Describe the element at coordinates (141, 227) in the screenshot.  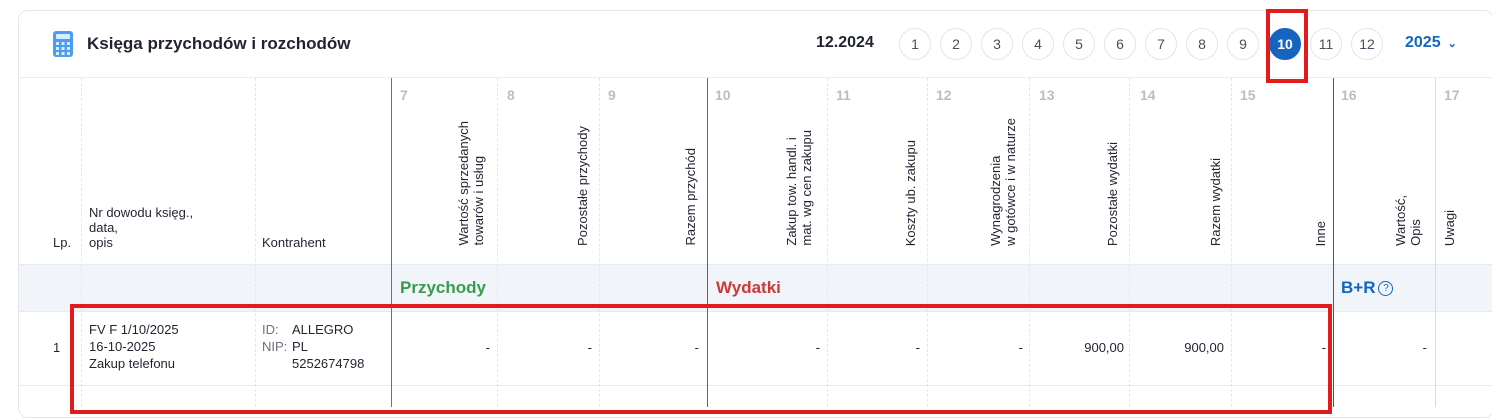
I see `col-doc-header: Nr dowodu księg., data, opis` at that location.